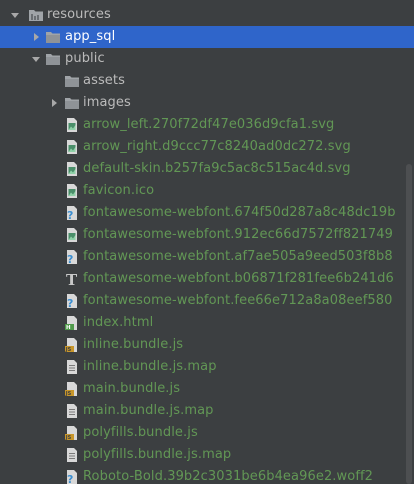  Describe the element at coordinates (207, 191) in the screenshot. I see `tree-file-row: favicon.ico` at that location.